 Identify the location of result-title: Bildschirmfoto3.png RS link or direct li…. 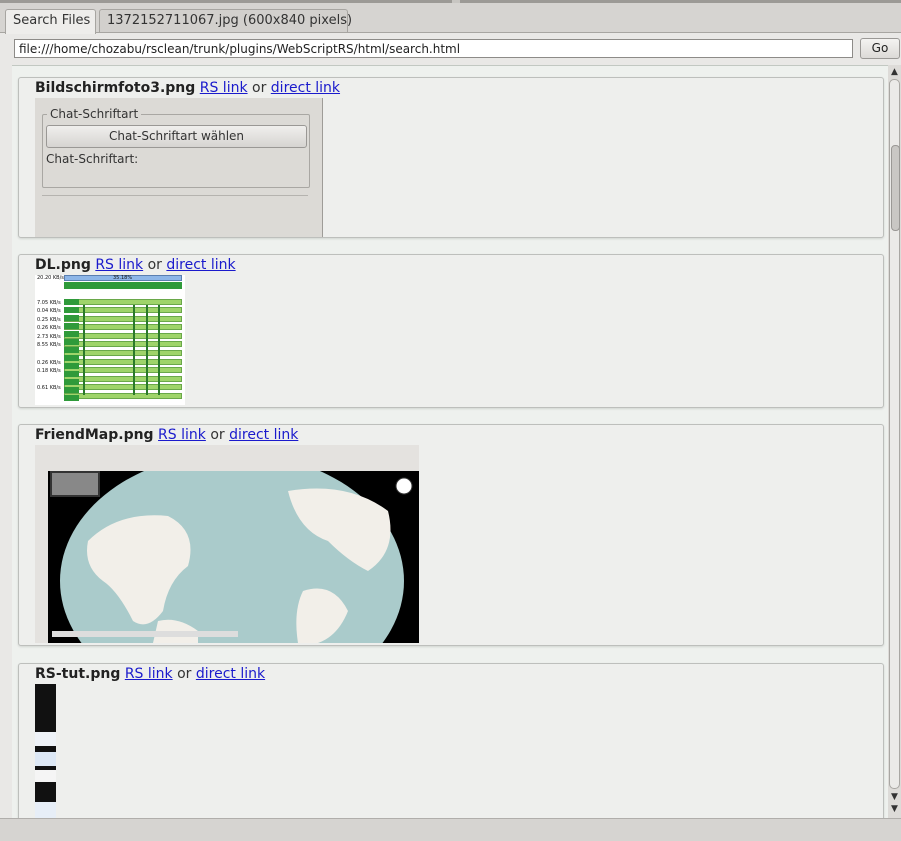
(187, 88).